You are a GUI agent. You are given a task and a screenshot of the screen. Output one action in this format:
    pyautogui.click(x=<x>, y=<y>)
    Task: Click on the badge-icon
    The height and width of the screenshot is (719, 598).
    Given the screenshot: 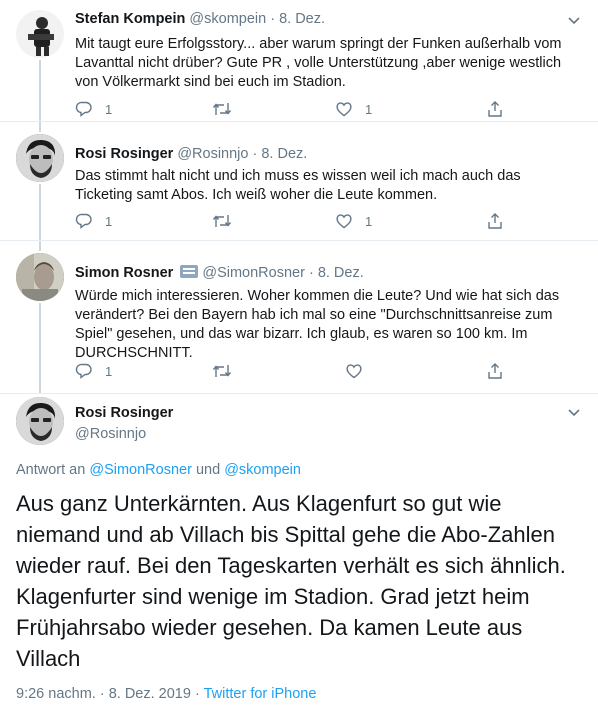 What is the action you would take?
    pyautogui.click(x=189, y=271)
    